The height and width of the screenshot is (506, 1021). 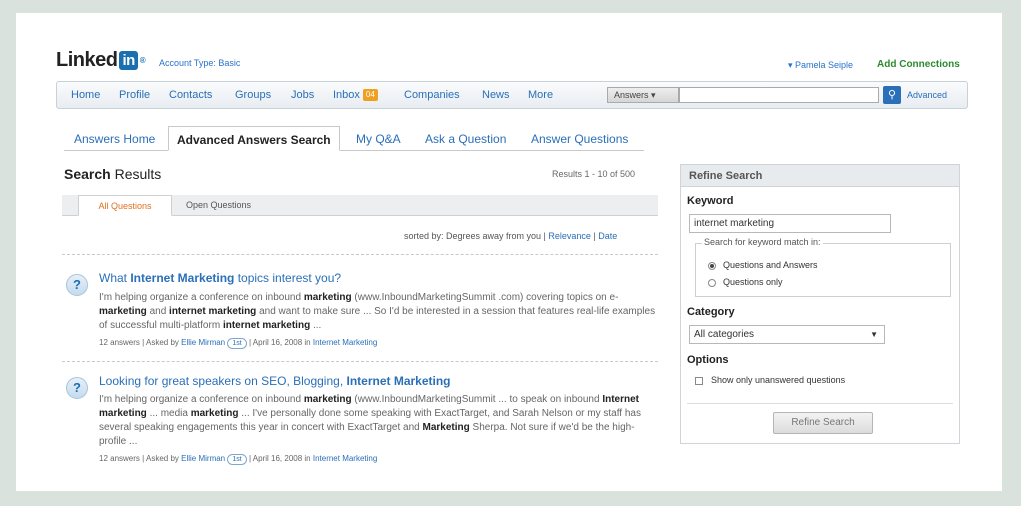 What do you see at coordinates (114, 138) in the screenshot?
I see `tab-answers-home: Answers Home` at bounding box center [114, 138].